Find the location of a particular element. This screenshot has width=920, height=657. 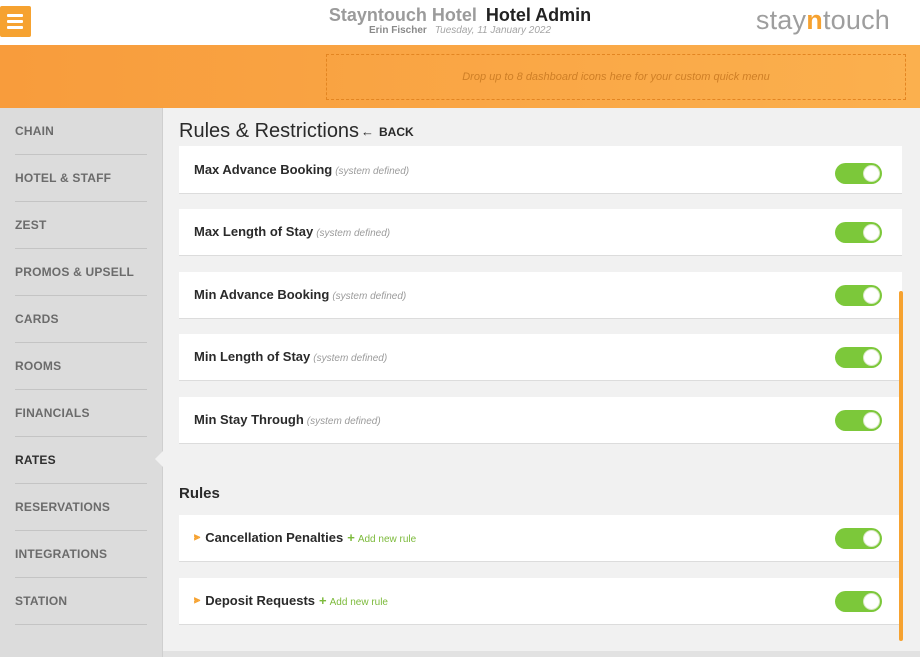

user-name: Erin Fischer is located at coordinates (398, 30).